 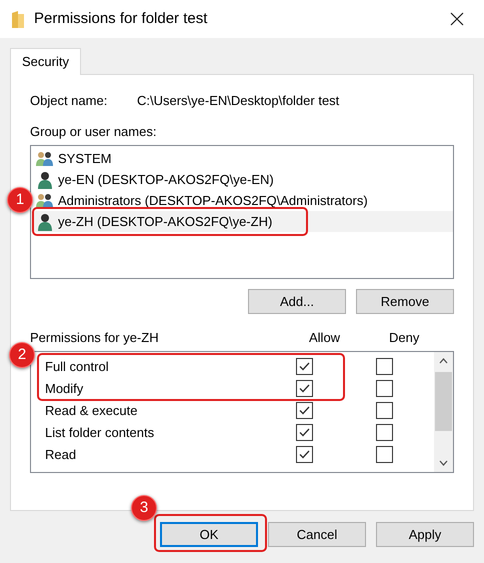 I want to click on permission-name: Modify, so click(x=64, y=389).